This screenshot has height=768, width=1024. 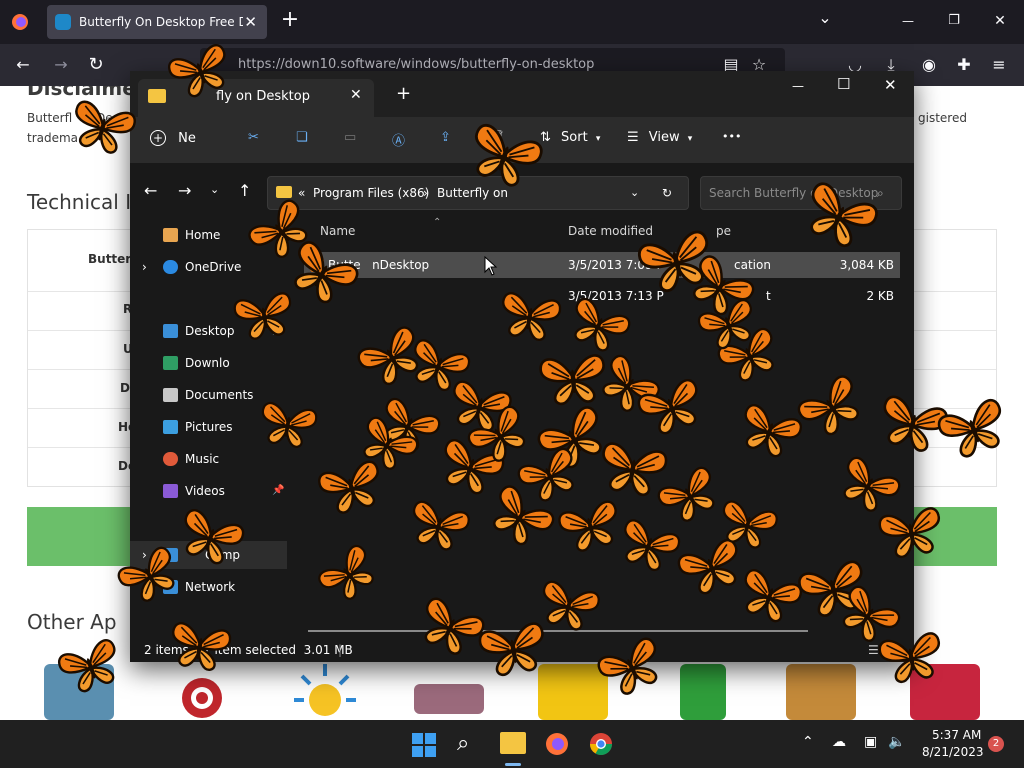 I want to click on sidebar-item-music: Music, so click(x=208, y=459).